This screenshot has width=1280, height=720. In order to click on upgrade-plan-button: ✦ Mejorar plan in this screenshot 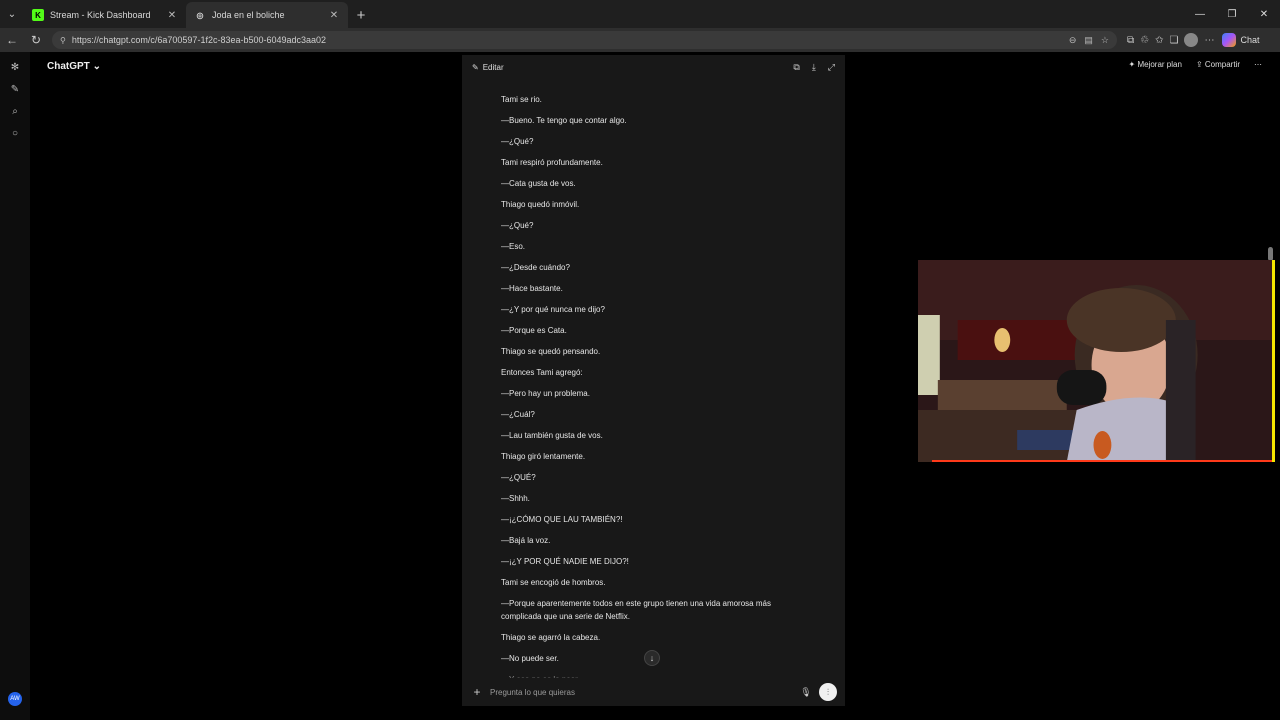, I will do `click(1155, 64)`.